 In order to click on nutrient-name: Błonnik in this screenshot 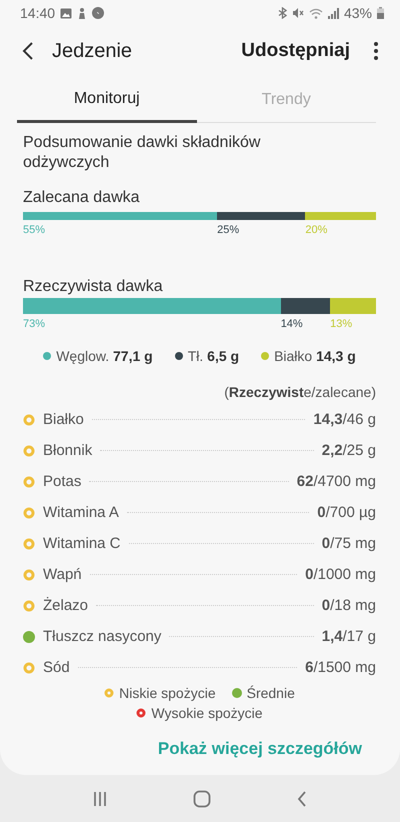, I will do `click(67, 450)`.